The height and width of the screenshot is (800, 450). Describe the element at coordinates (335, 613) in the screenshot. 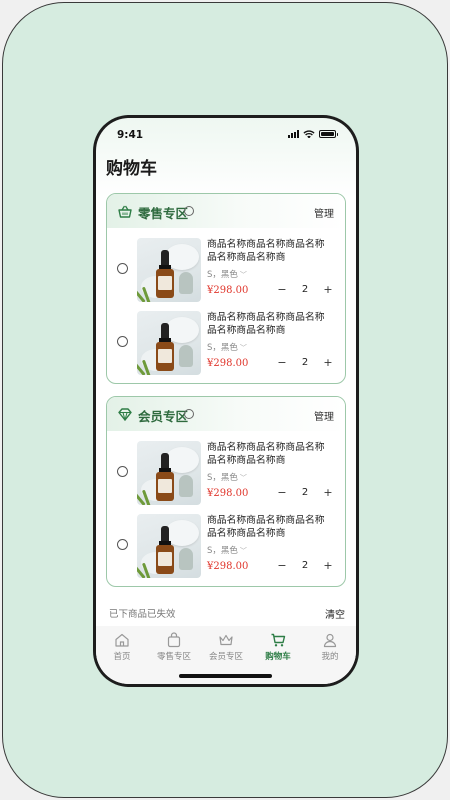

I see `clear-button: 清空` at that location.